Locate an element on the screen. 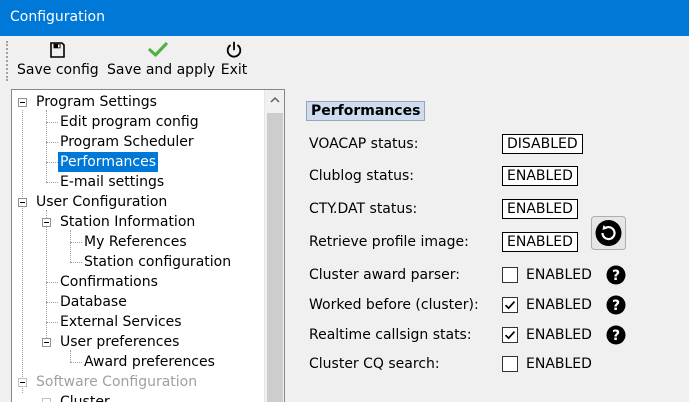 The height and width of the screenshot is (402, 689). award-parser-text: ENABLED is located at coordinates (559, 275).